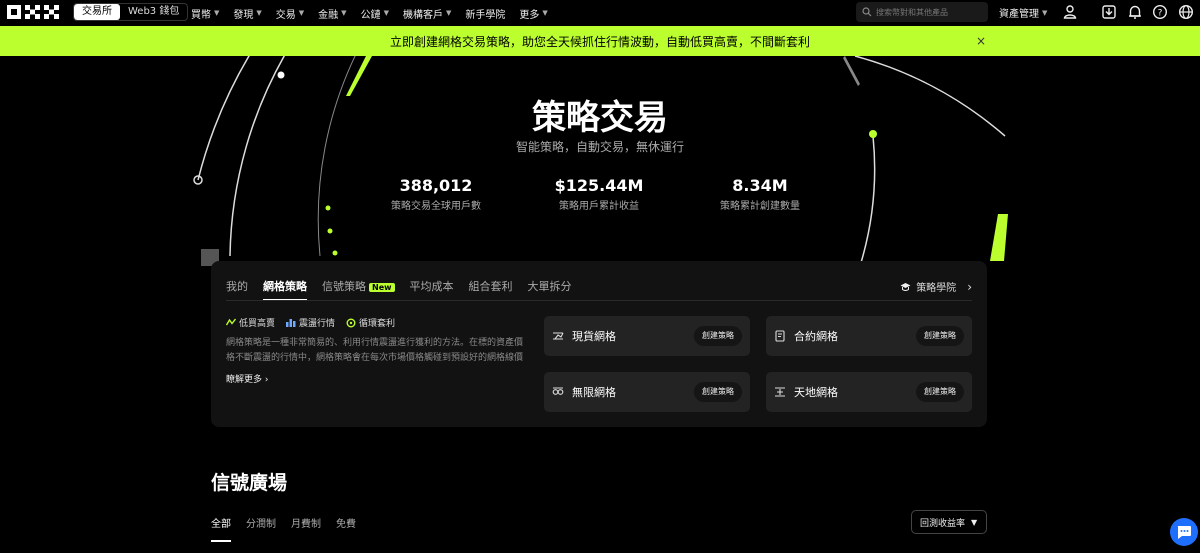 The width and height of the screenshot is (1200, 553). Describe the element at coordinates (594, 336) in the screenshot. I see `card-label: 現貨網格` at that location.